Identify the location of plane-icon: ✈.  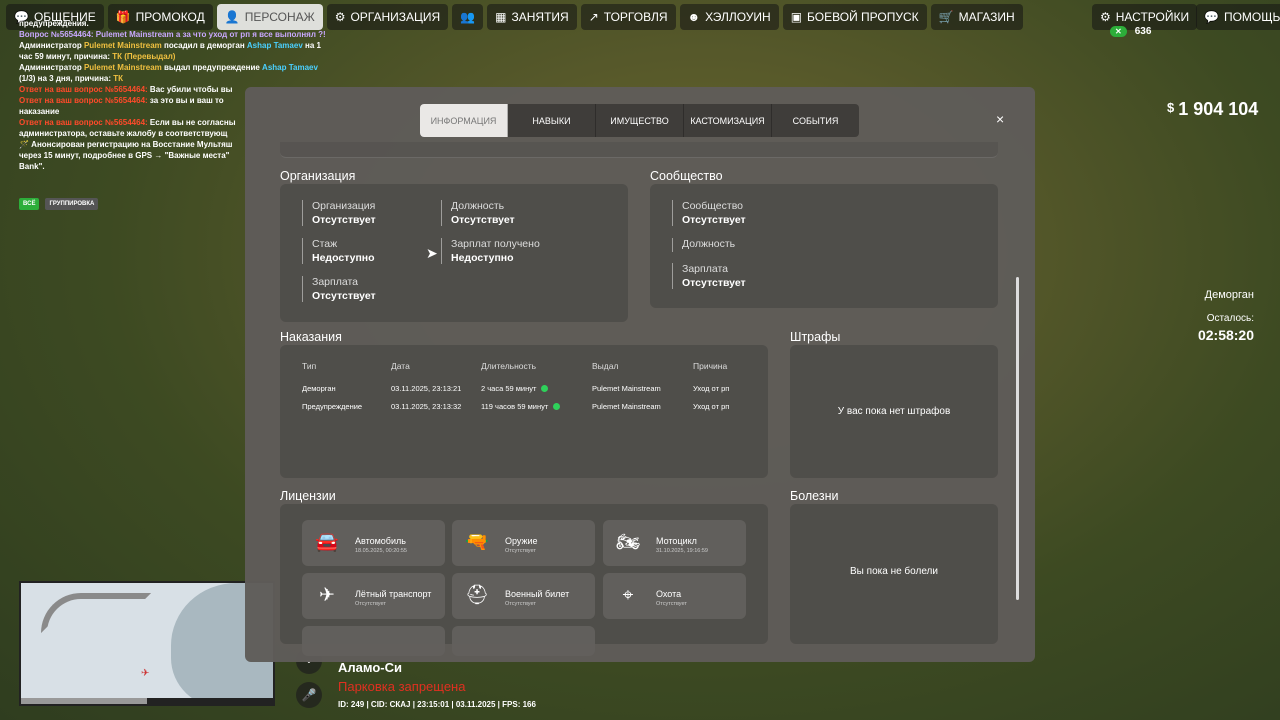
(327, 595).